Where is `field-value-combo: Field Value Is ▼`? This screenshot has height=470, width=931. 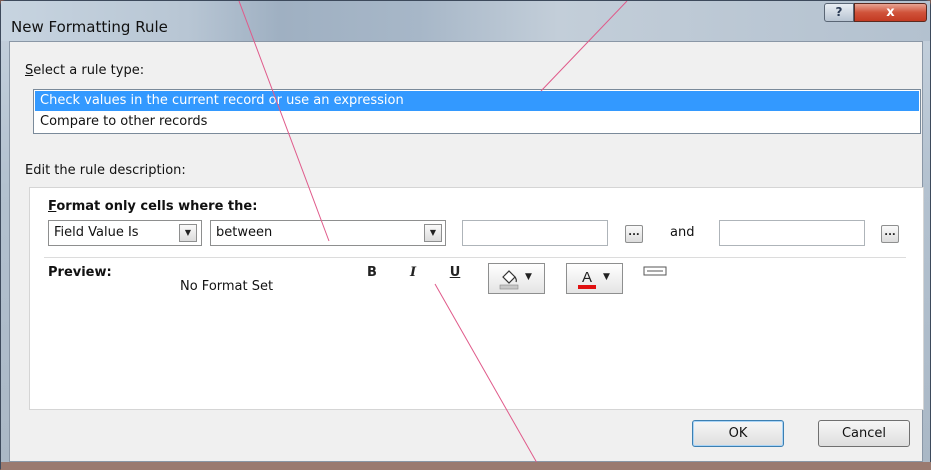
field-value-combo: Field Value Is ▼ is located at coordinates (125, 233).